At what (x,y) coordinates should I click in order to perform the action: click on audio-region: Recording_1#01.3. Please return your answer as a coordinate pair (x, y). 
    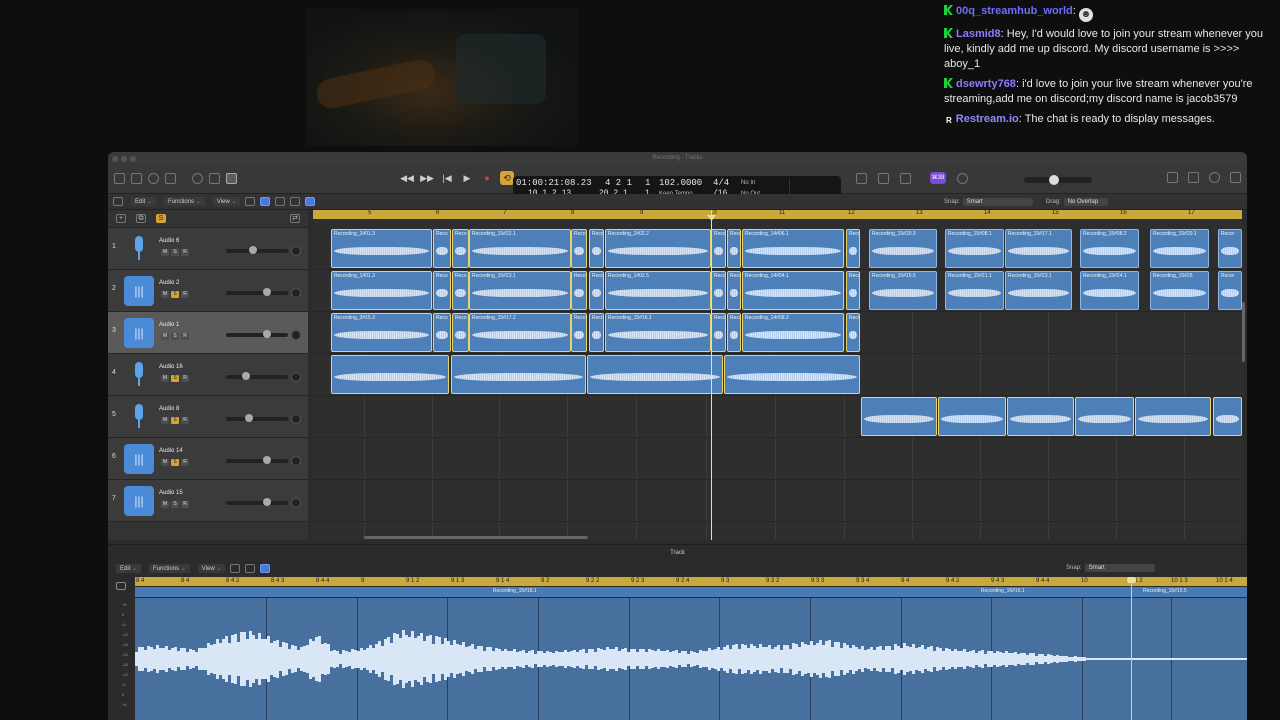
    Looking at the image, I should click on (381, 290).